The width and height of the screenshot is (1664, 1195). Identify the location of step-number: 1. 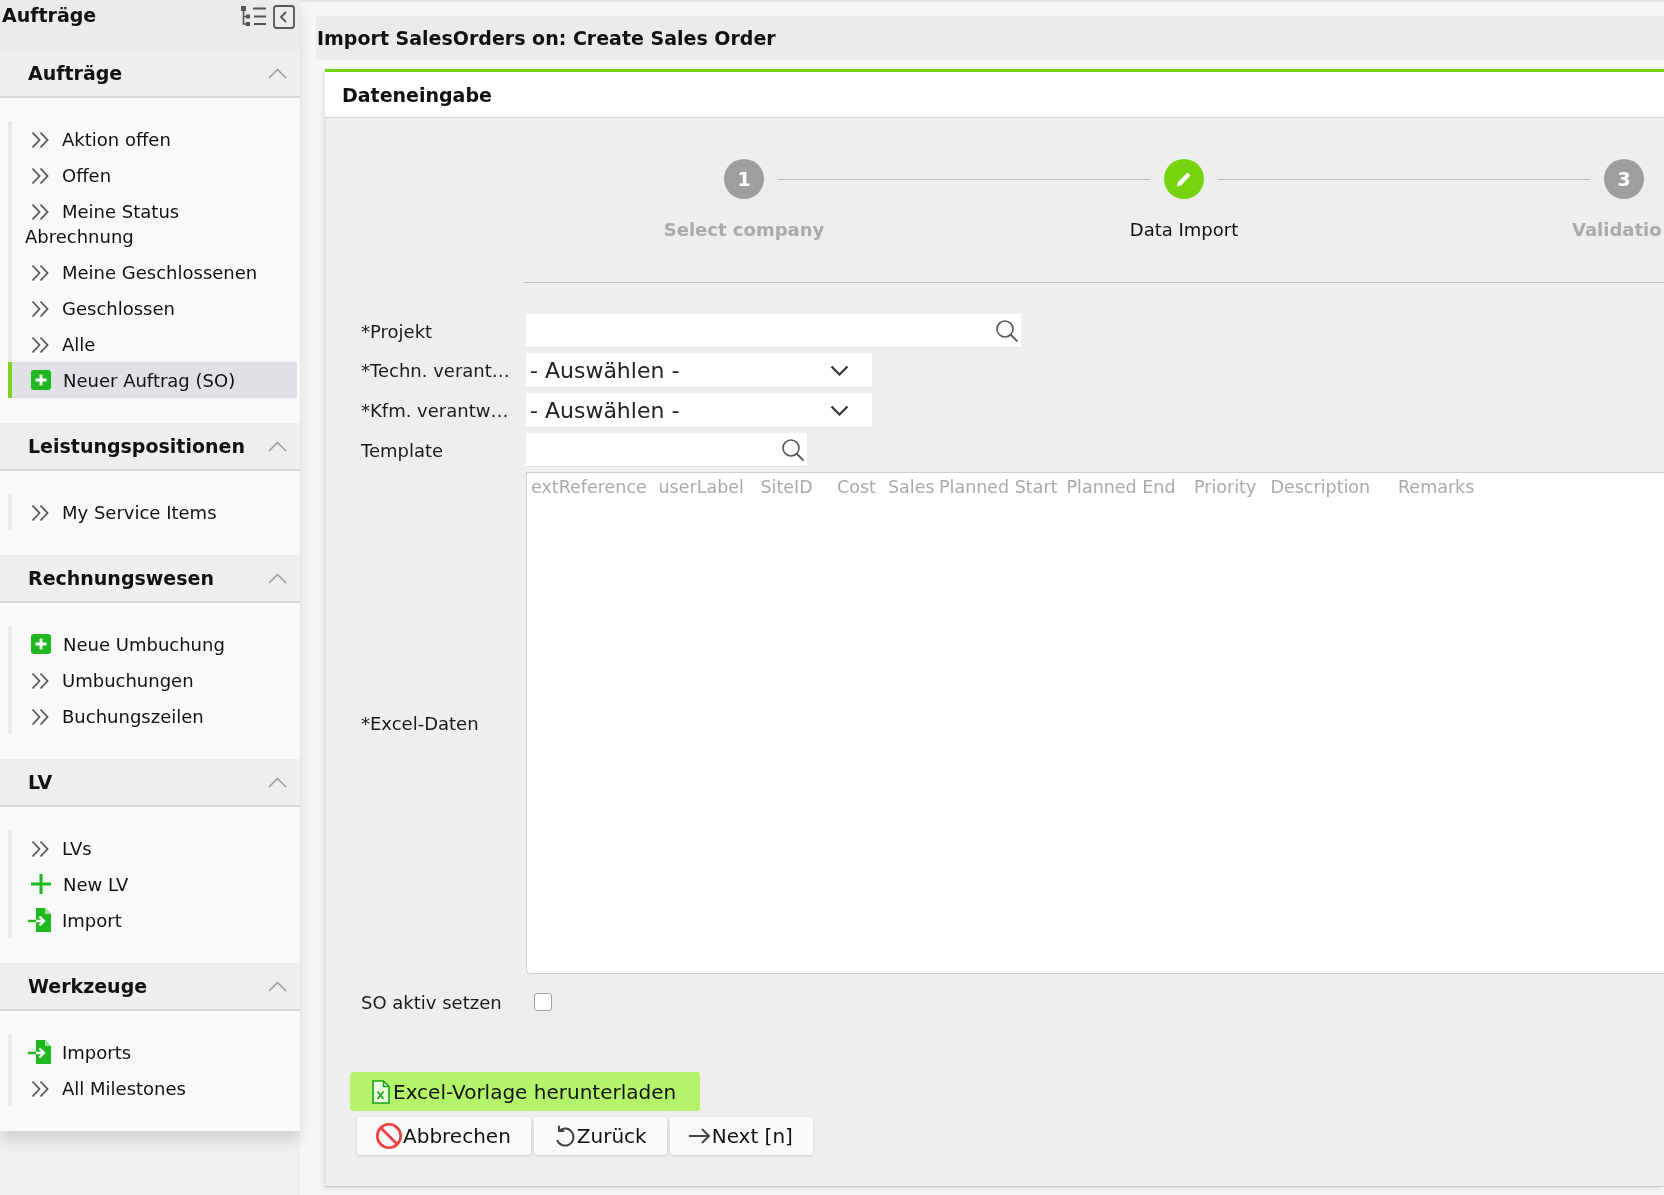
(744, 179).